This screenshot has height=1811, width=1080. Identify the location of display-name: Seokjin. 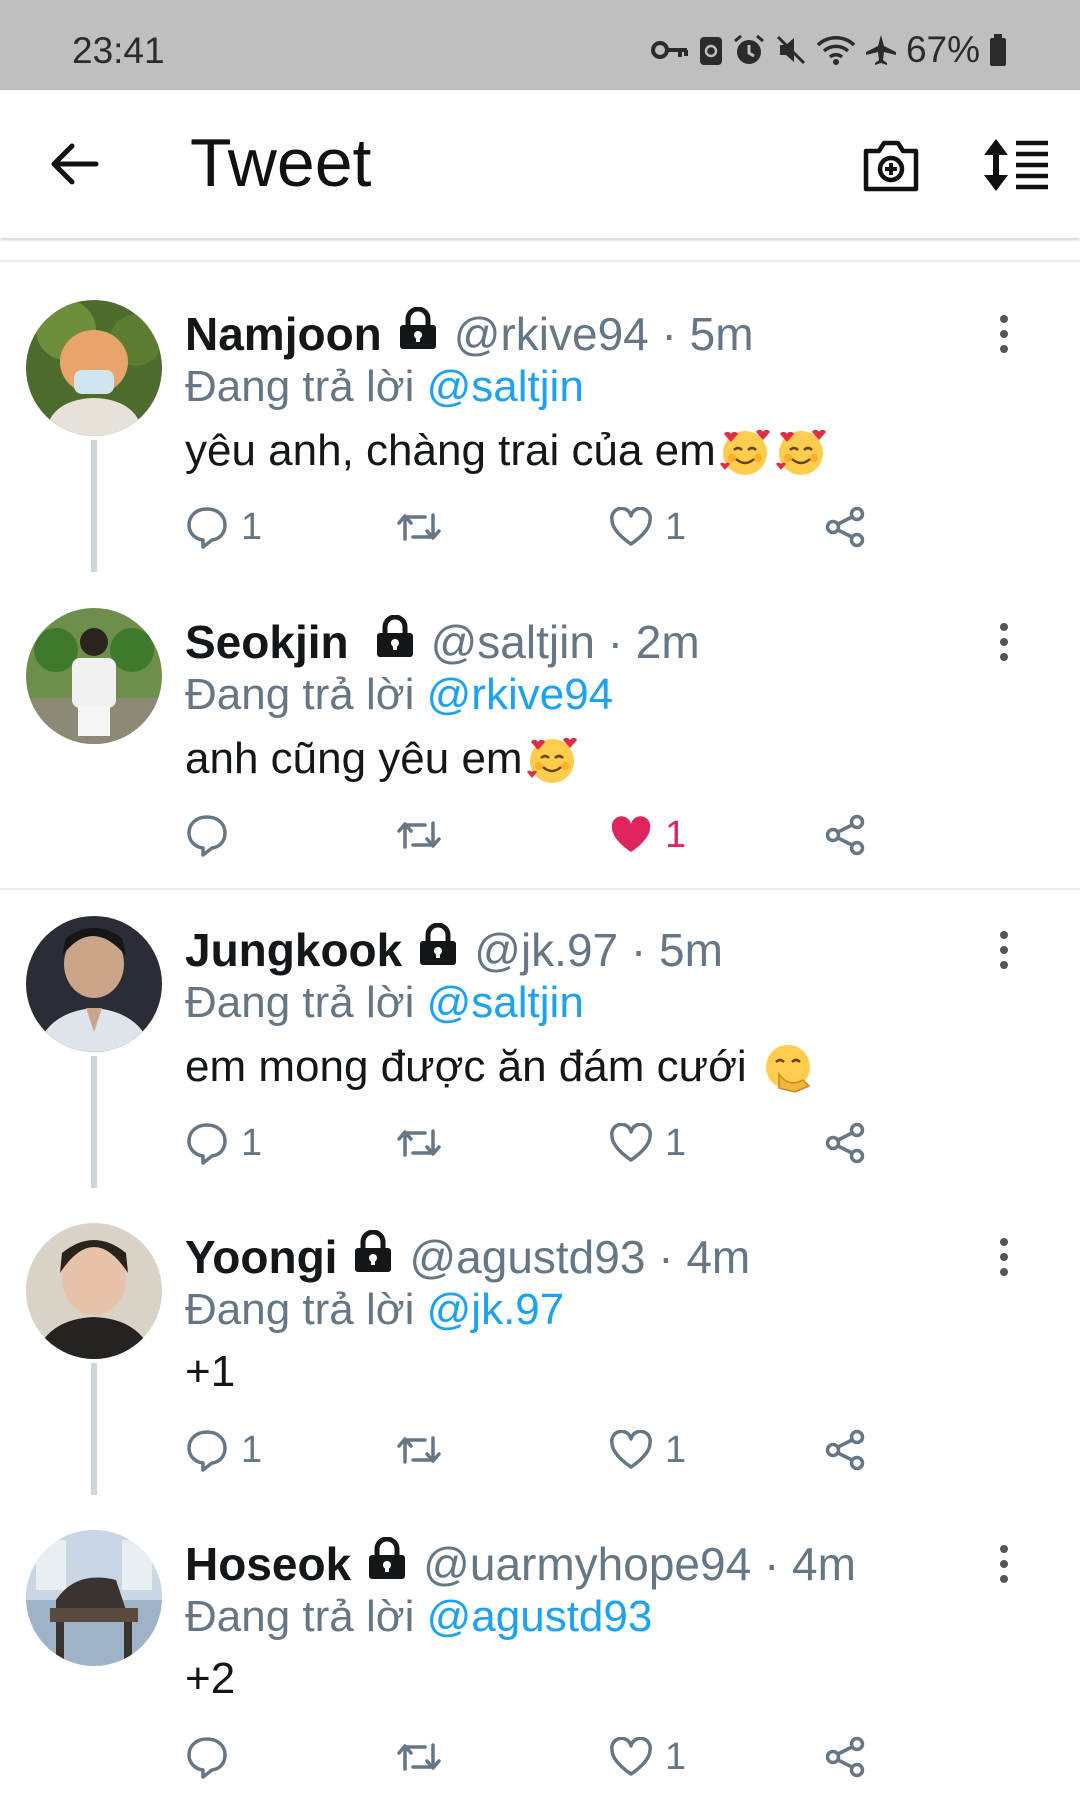
(267, 642).